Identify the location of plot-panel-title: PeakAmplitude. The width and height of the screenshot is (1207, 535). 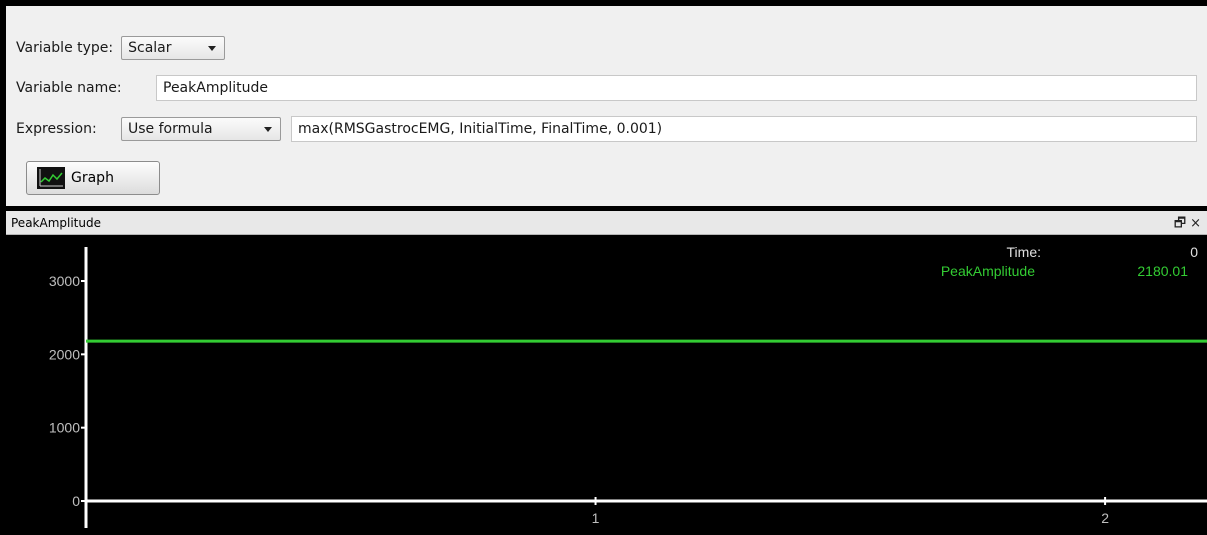
(56, 222).